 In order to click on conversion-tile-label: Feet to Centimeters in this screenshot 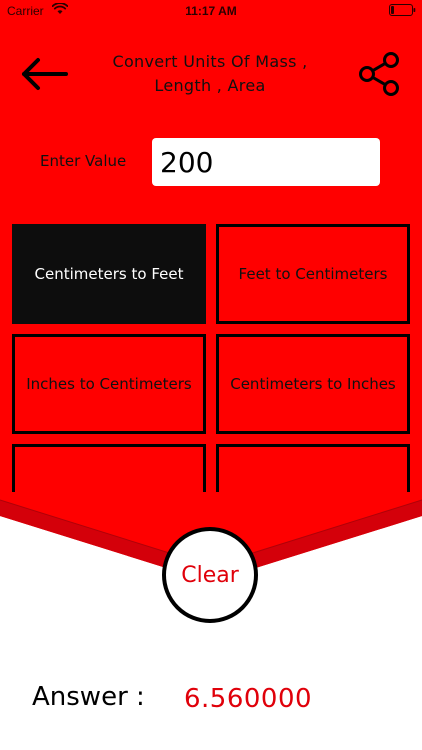, I will do `click(313, 274)`.